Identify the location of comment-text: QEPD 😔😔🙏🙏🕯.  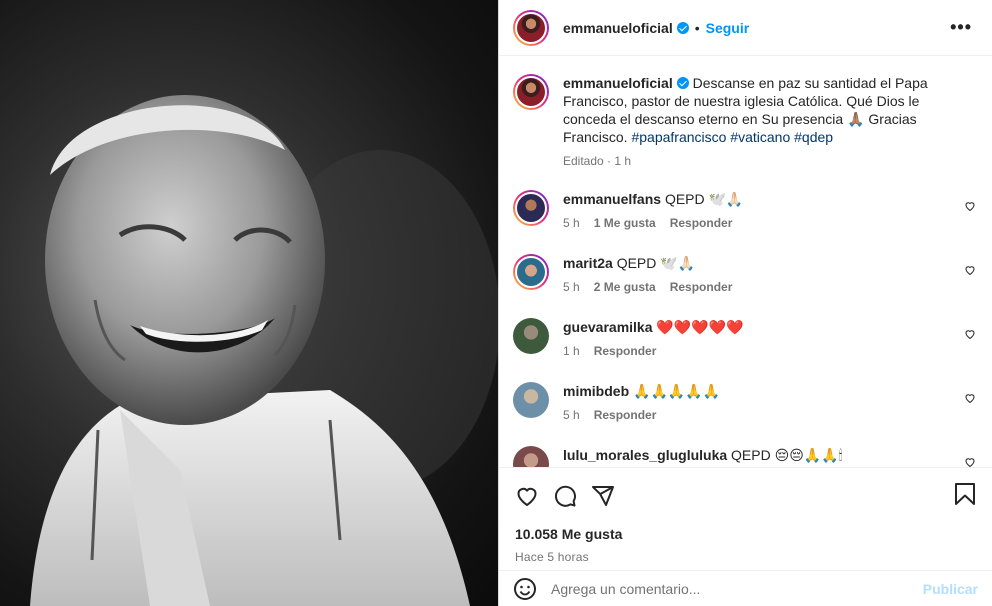
(787, 455).